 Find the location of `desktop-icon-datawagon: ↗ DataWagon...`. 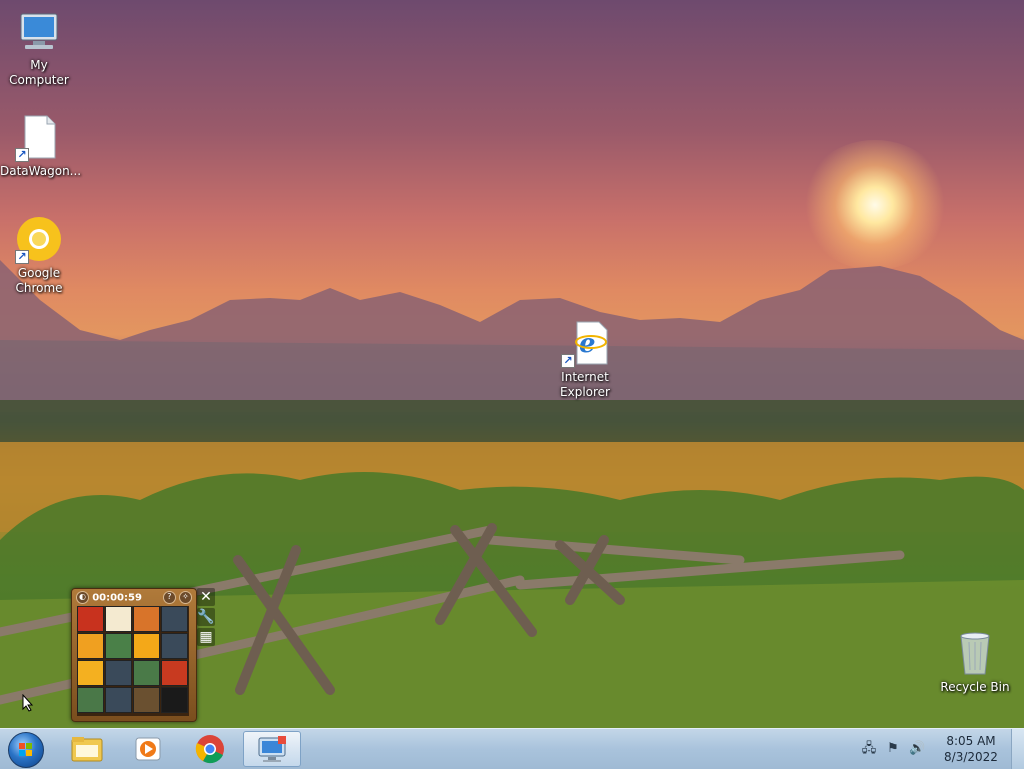

desktop-icon-datawagon: ↗ DataWagon... is located at coordinates (41, 146).